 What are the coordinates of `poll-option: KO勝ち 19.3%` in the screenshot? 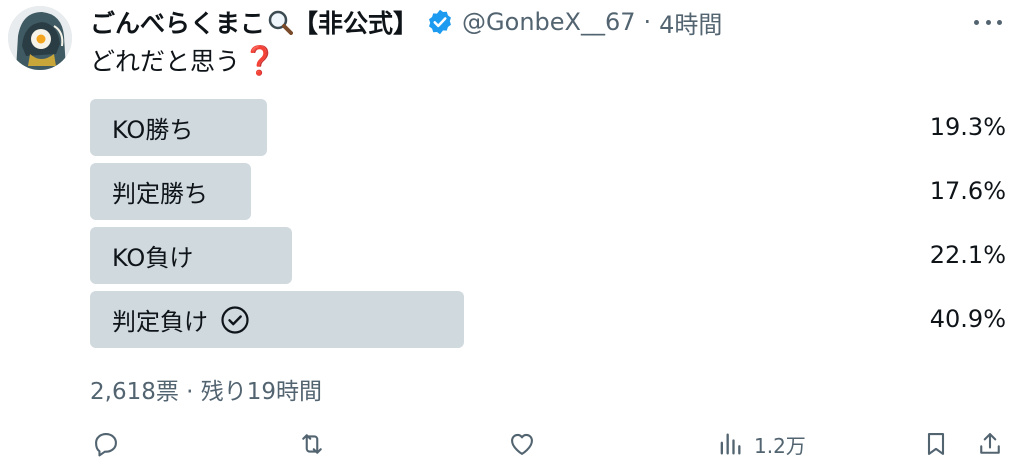 It's located at (549, 127).